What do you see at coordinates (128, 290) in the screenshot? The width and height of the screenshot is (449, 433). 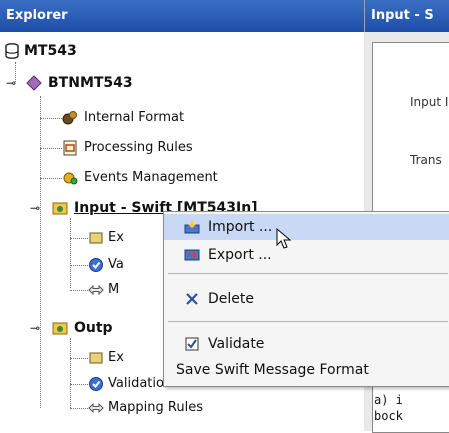 I see `tree-node-input-mapping: M` at bounding box center [128, 290].